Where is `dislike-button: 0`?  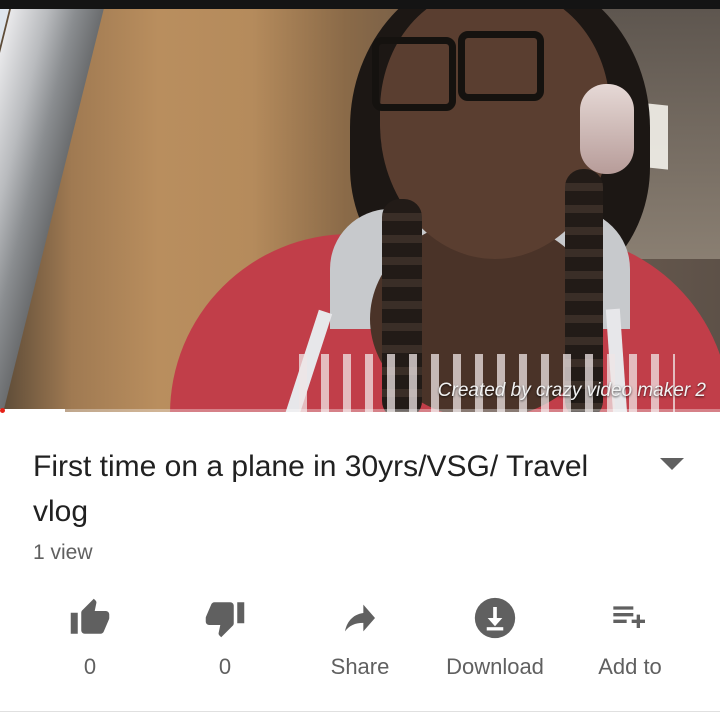
dislike-button: 0 is located at coordinates (225, 644).